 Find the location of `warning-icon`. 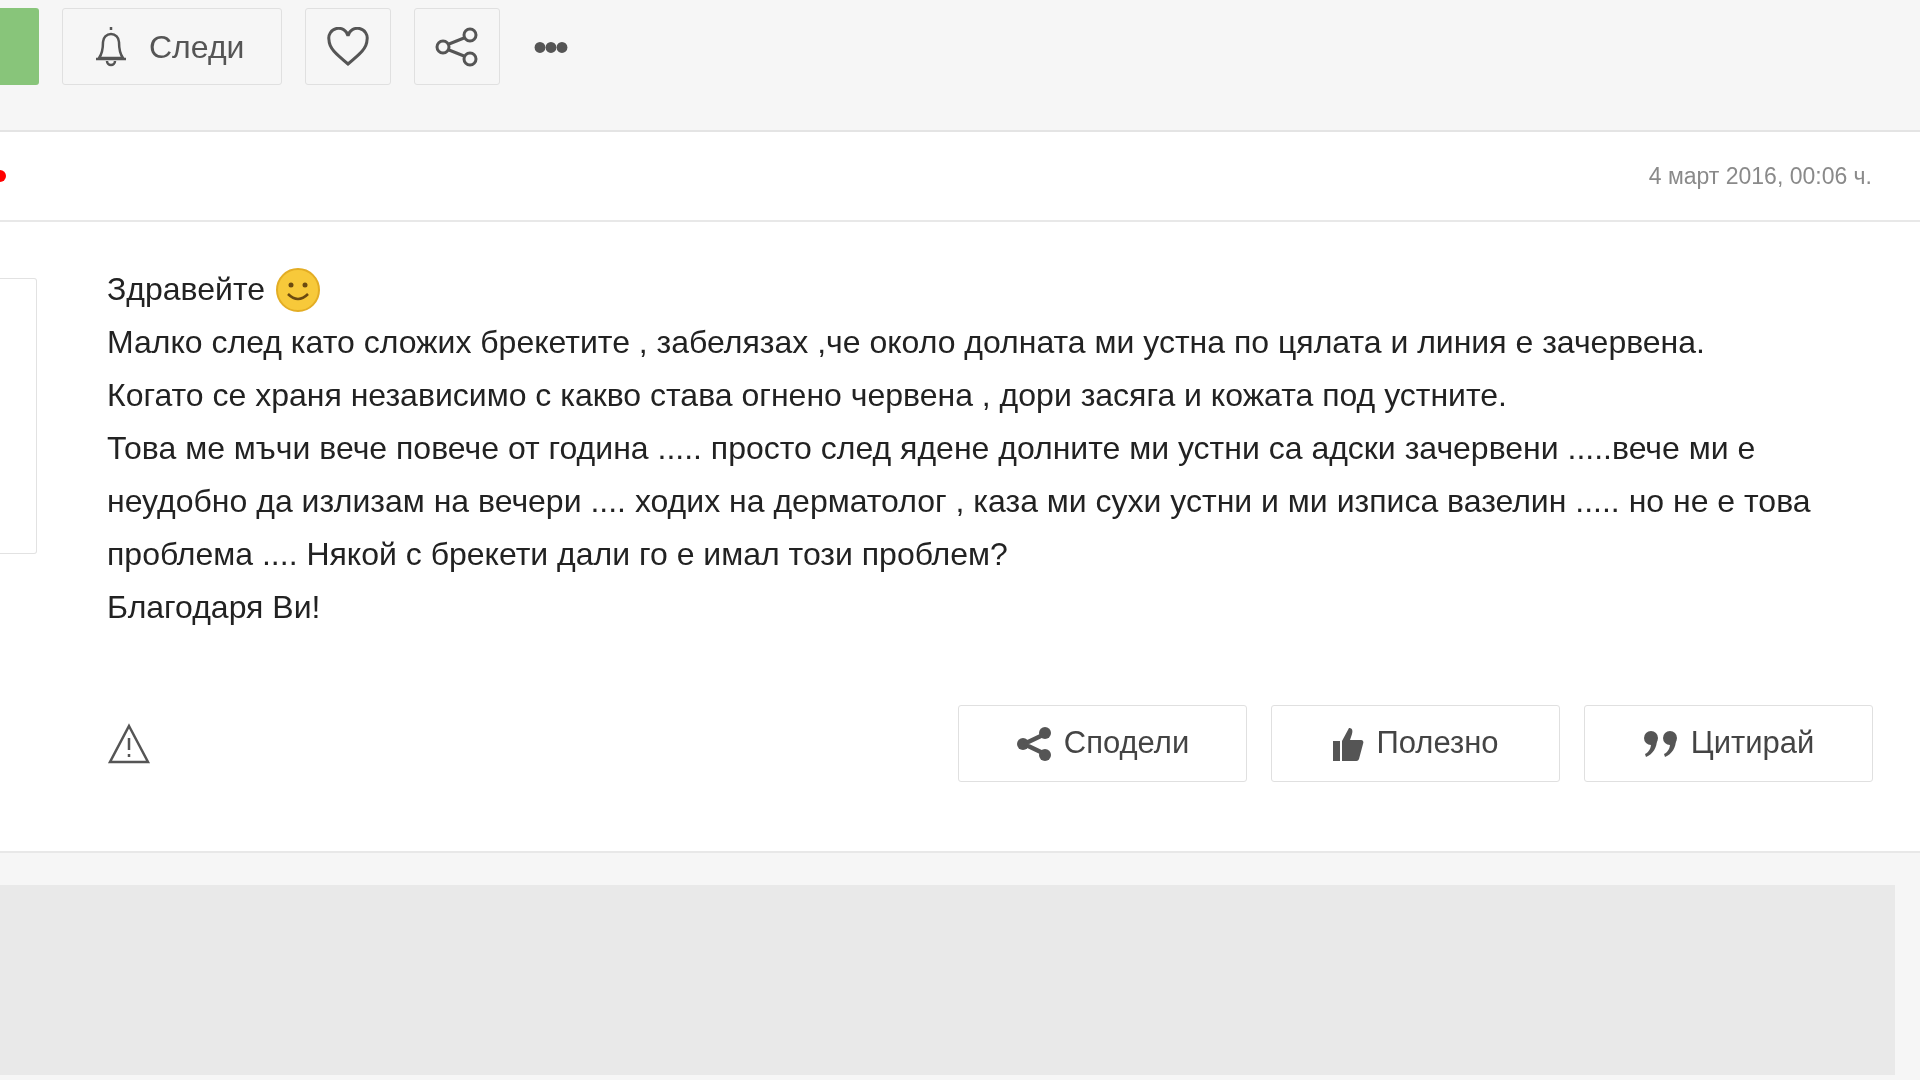

warning-icon is located at coordinates (129, 743).